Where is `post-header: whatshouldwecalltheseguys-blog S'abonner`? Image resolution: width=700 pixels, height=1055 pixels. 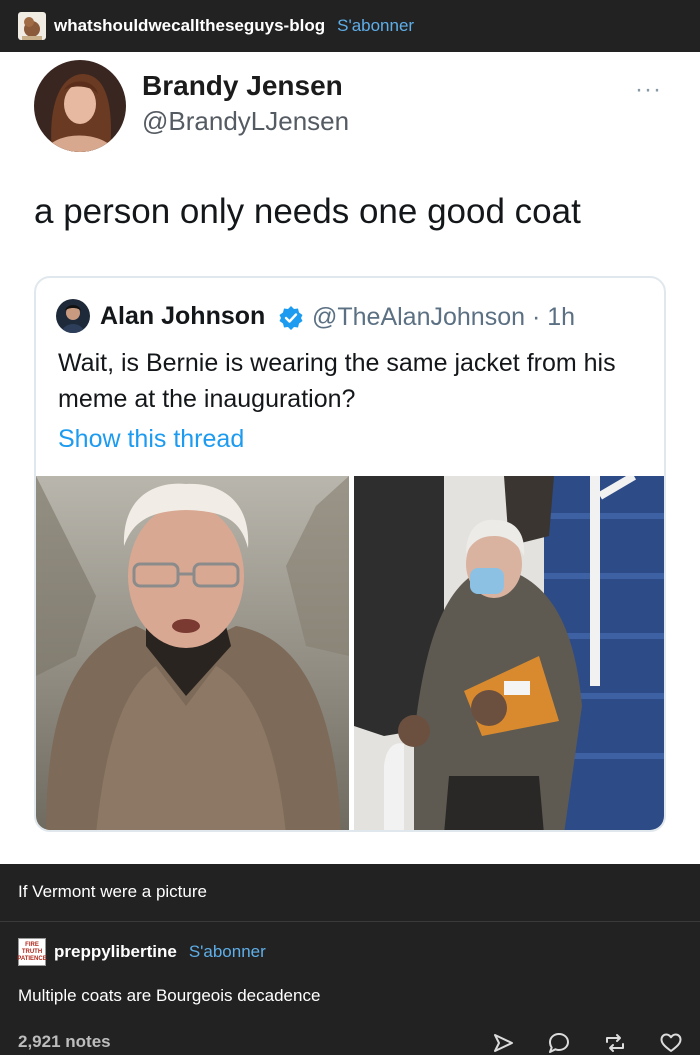
post-header: whatshouldwecalltheseguys-blog S'abonner is located at coordinates (350, 26).